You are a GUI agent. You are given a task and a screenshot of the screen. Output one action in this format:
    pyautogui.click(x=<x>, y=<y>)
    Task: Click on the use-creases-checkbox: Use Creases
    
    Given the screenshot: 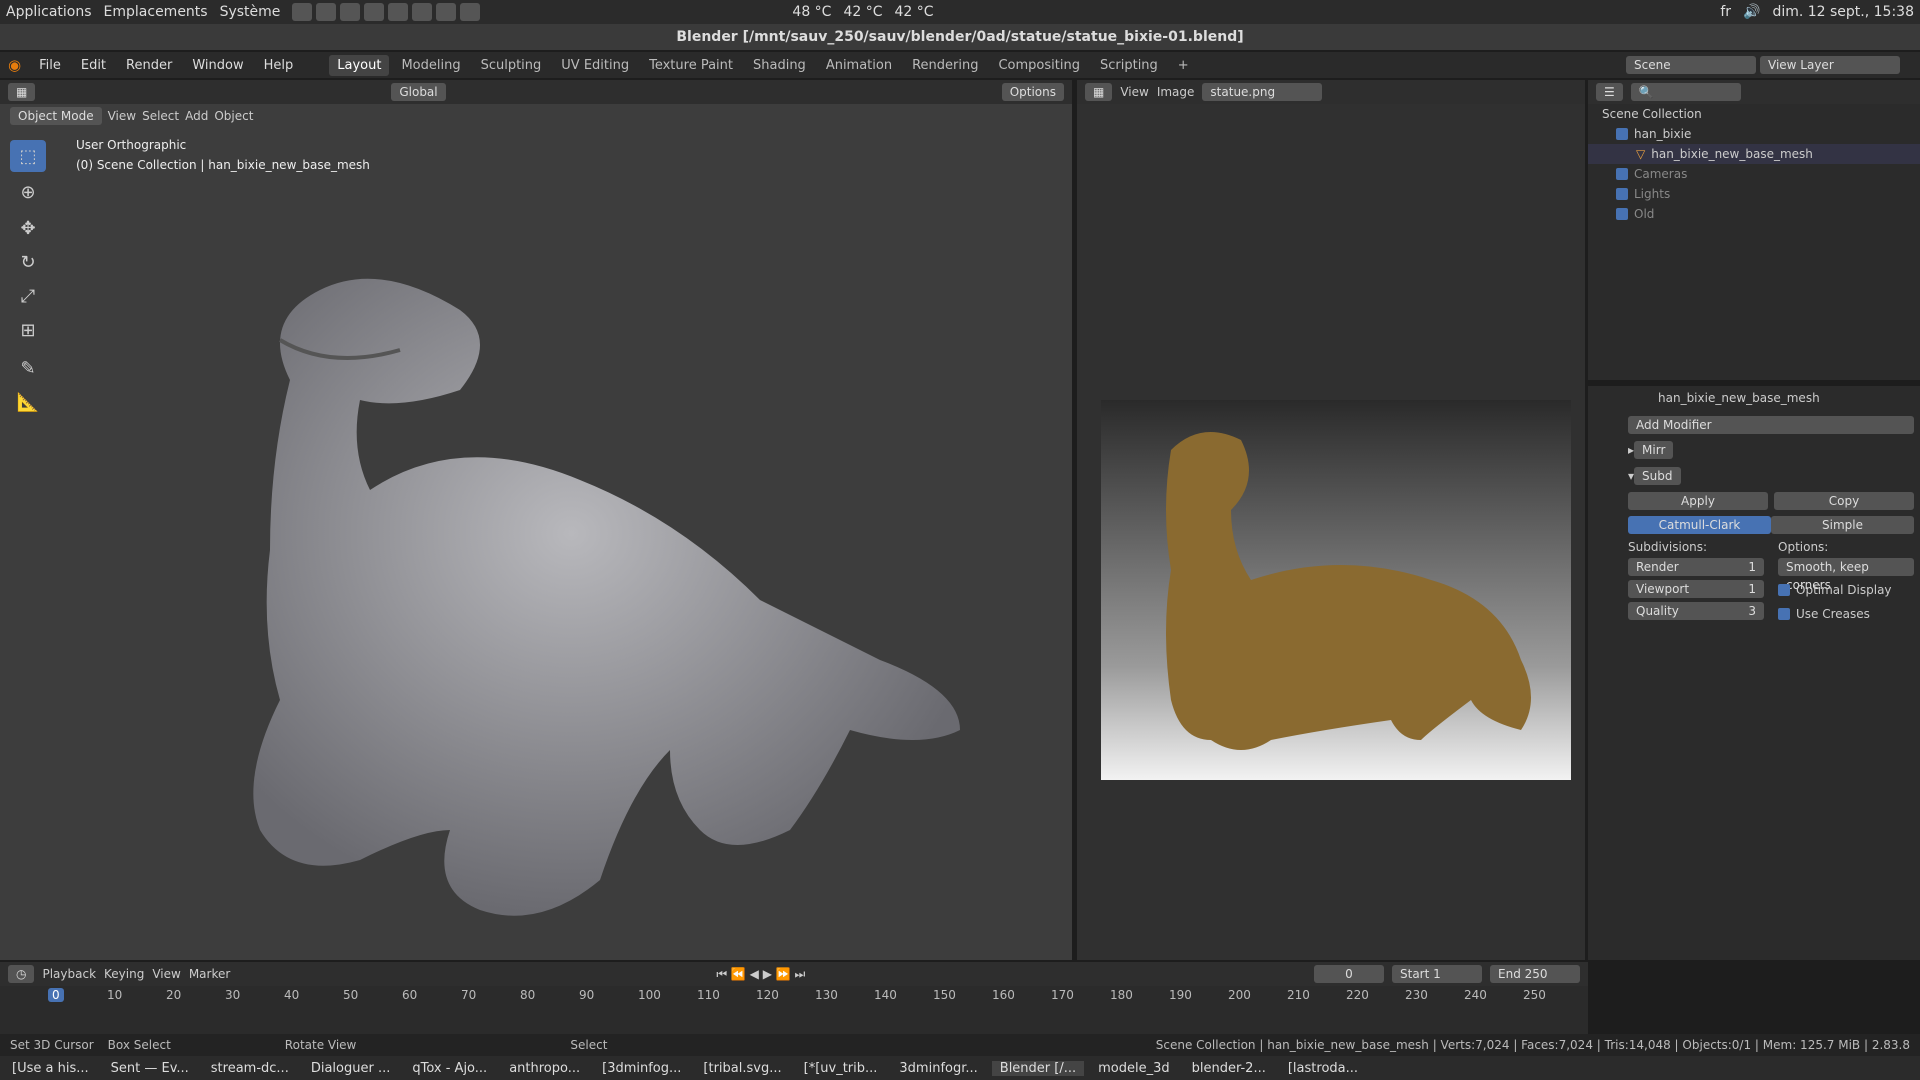 What is the action you would take?
    pyautogui.click(x=1846, y=614)
    